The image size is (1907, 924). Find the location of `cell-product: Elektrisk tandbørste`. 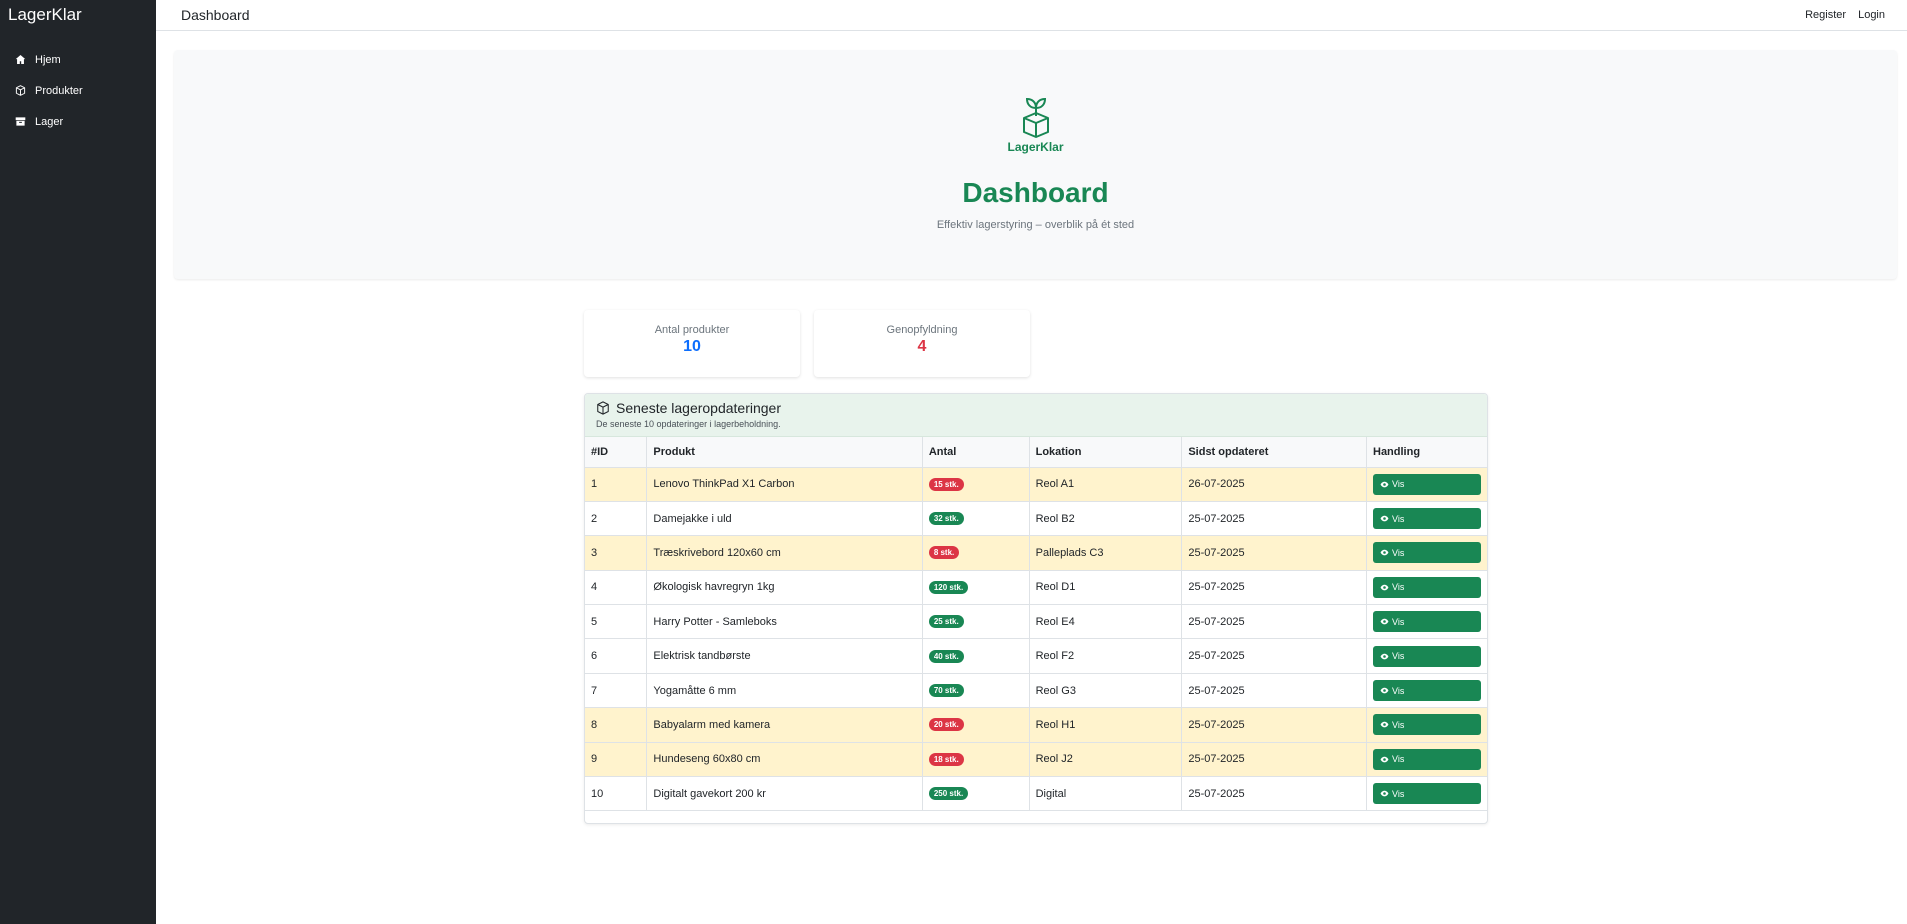

cell-product: Elektrisk tandbørste is located at coordinates (784, 656).